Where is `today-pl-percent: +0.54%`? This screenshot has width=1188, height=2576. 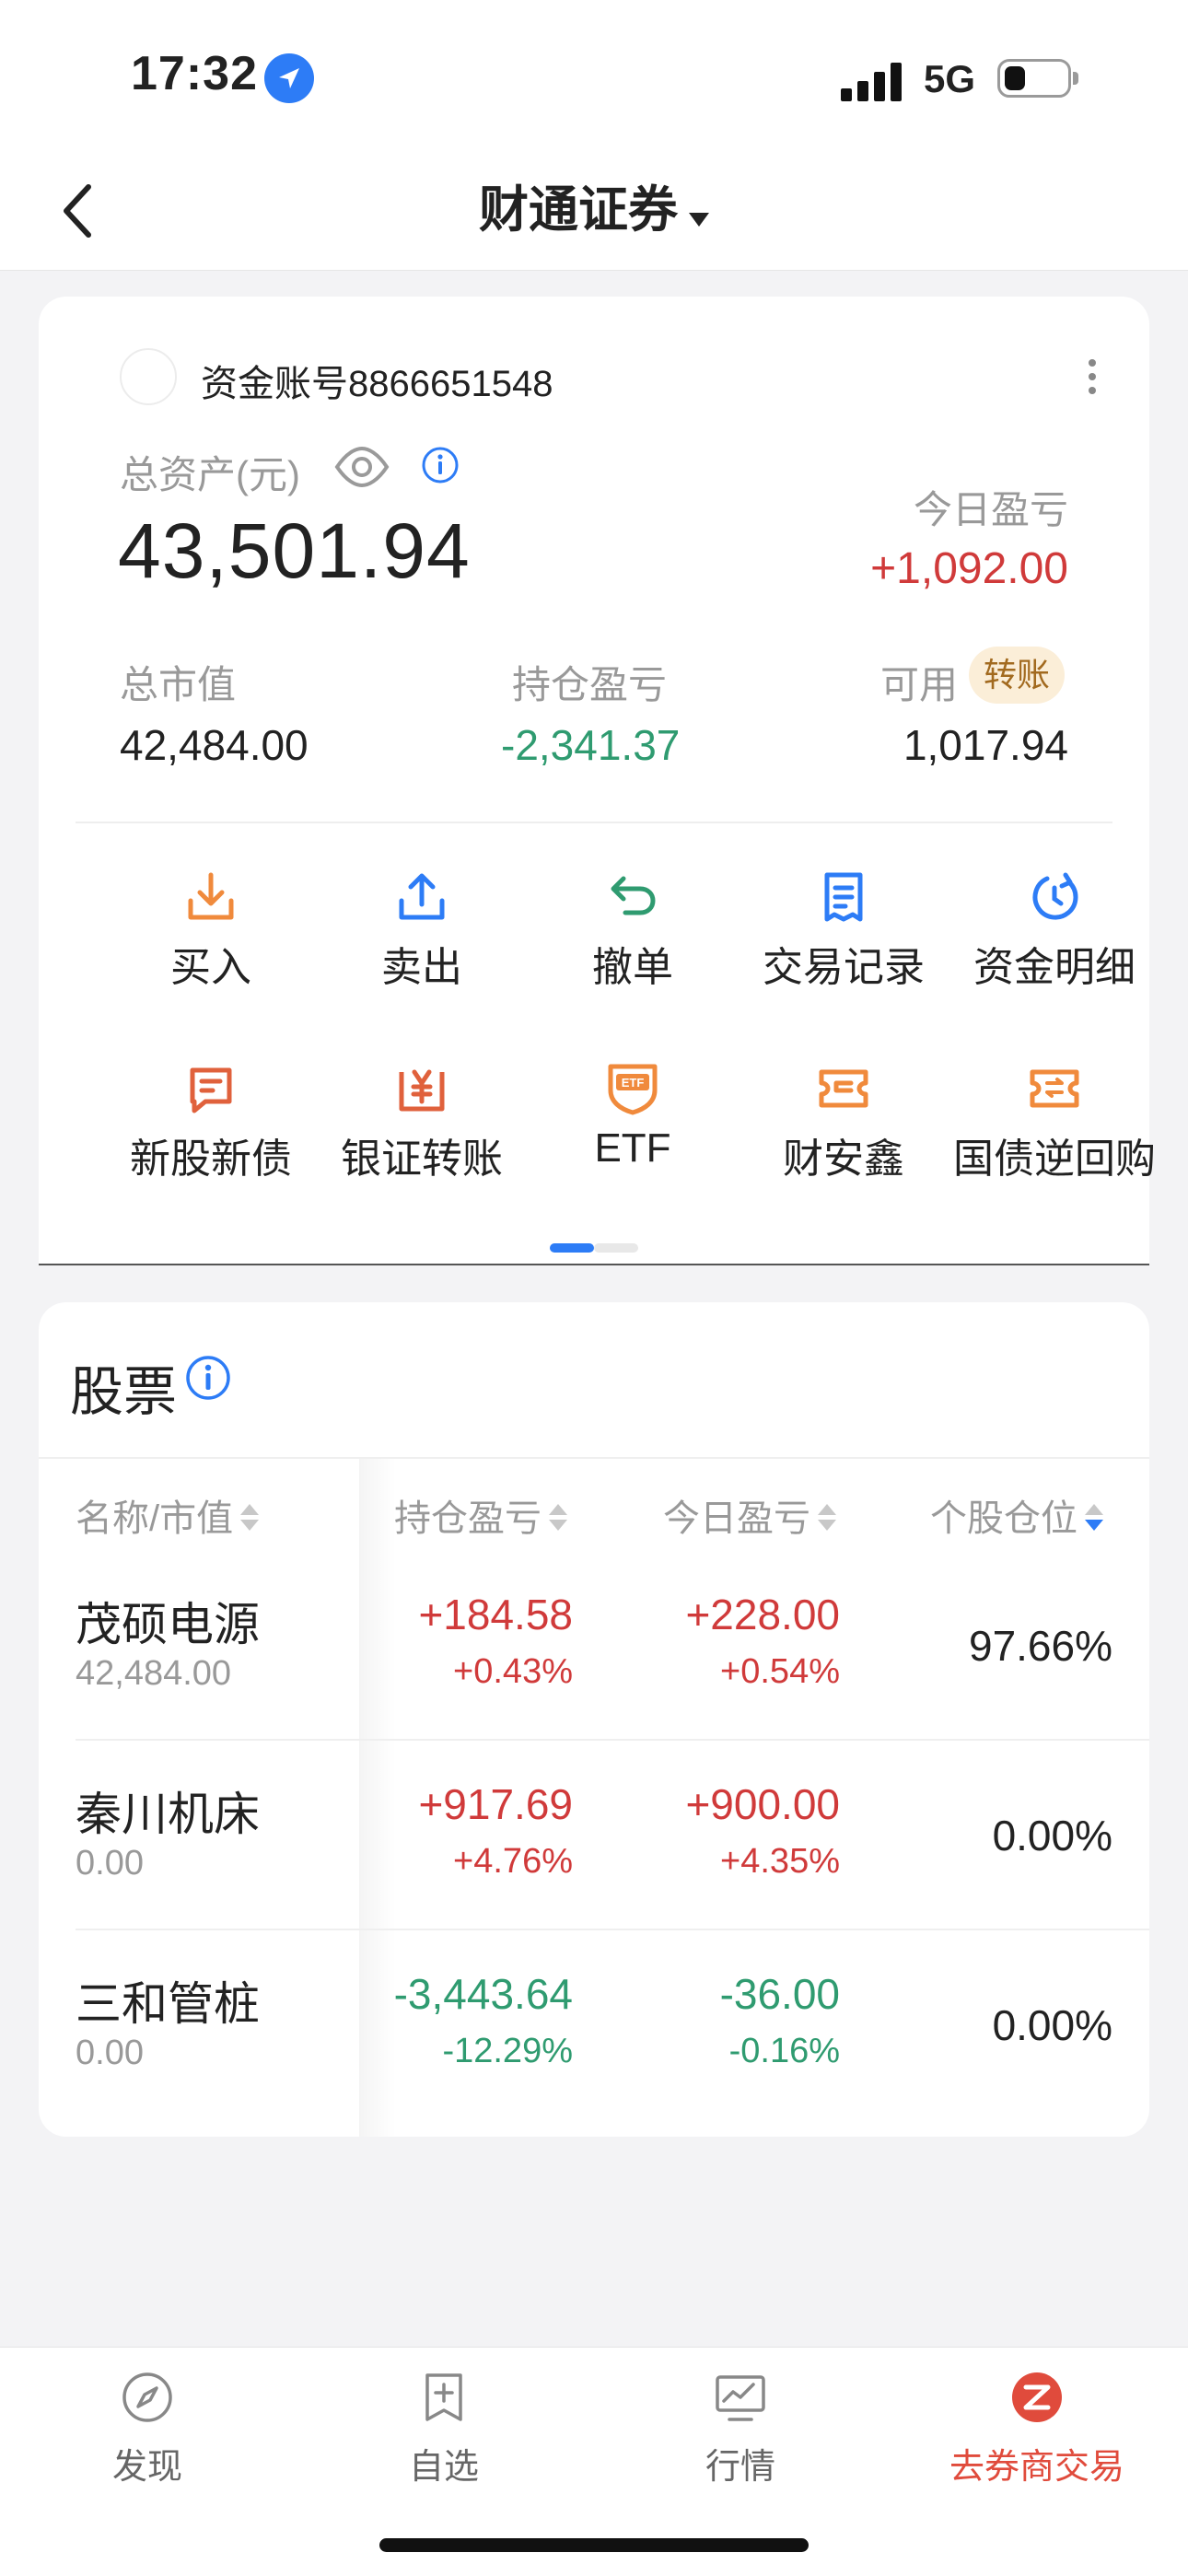
today-pl-percent: +0.54% is located at coordinates (780, 1671).